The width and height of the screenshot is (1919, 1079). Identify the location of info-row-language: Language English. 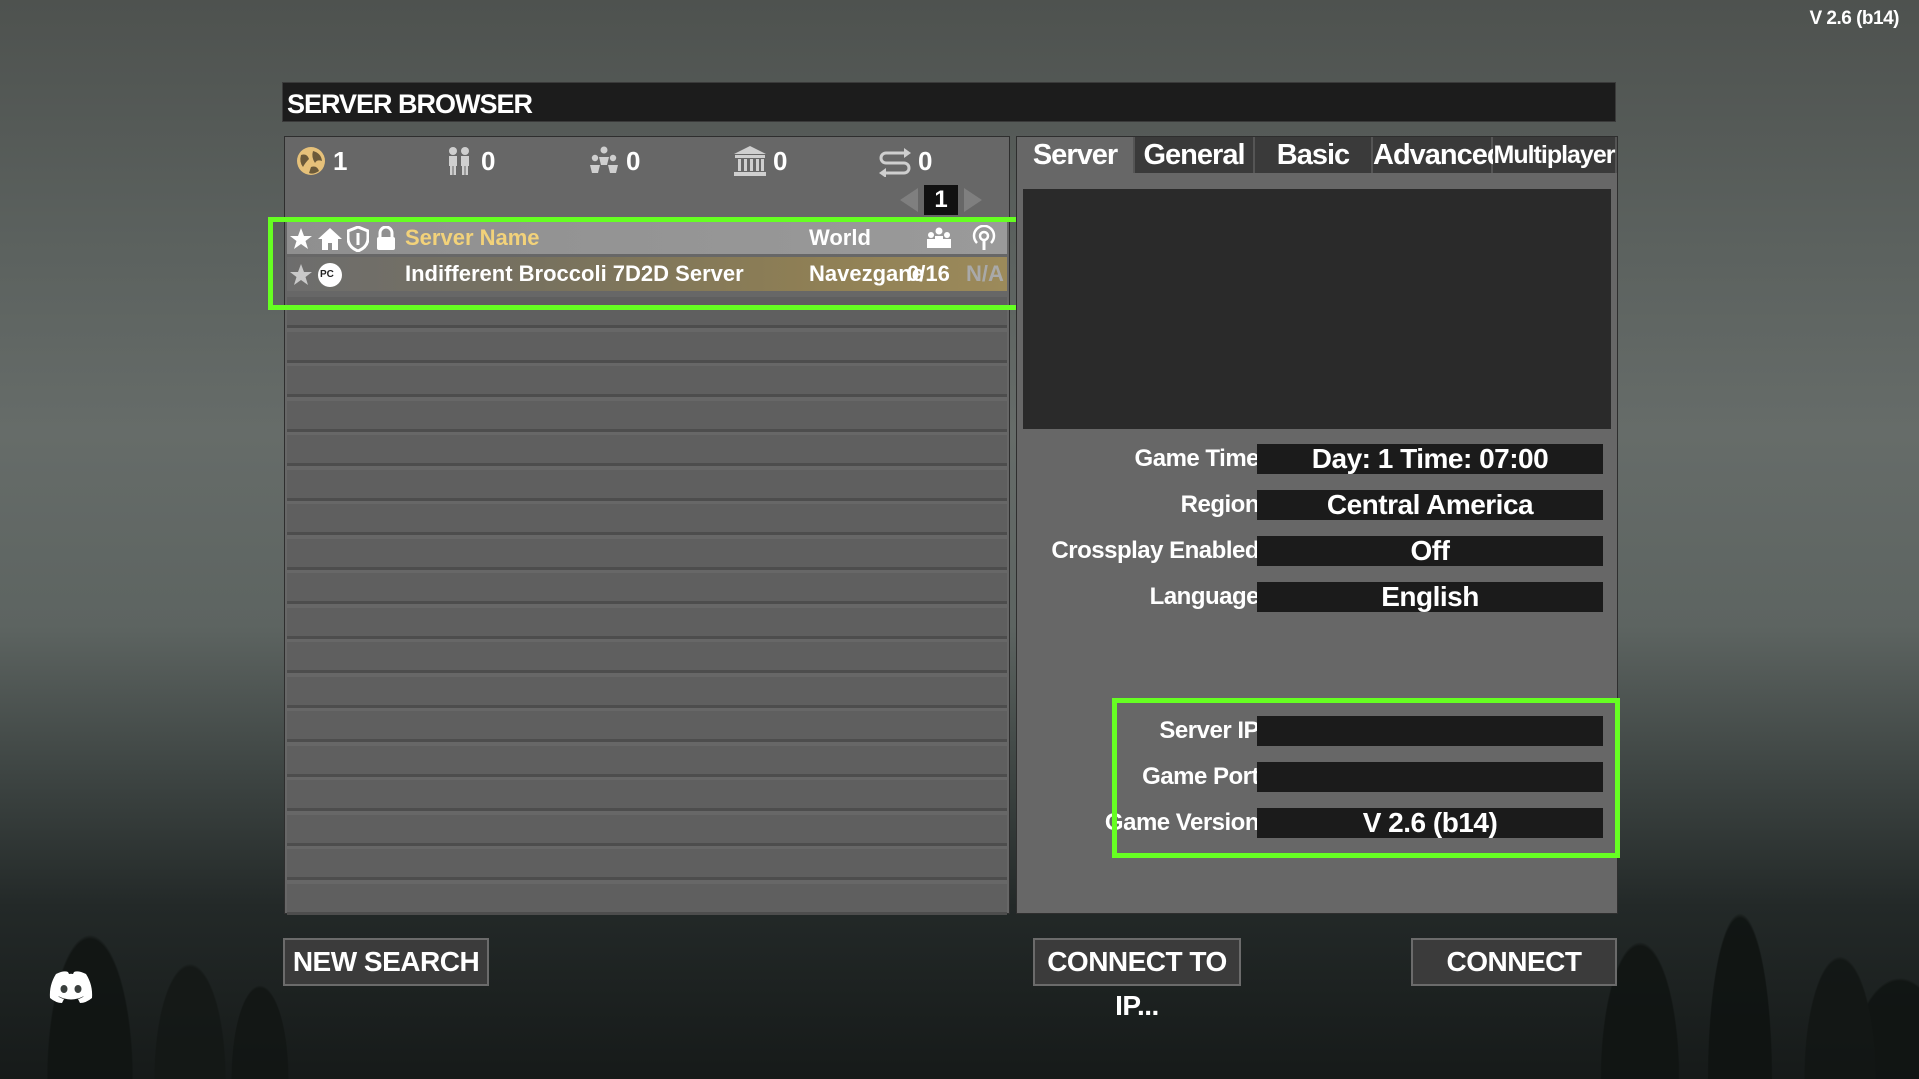
(1318, 597).